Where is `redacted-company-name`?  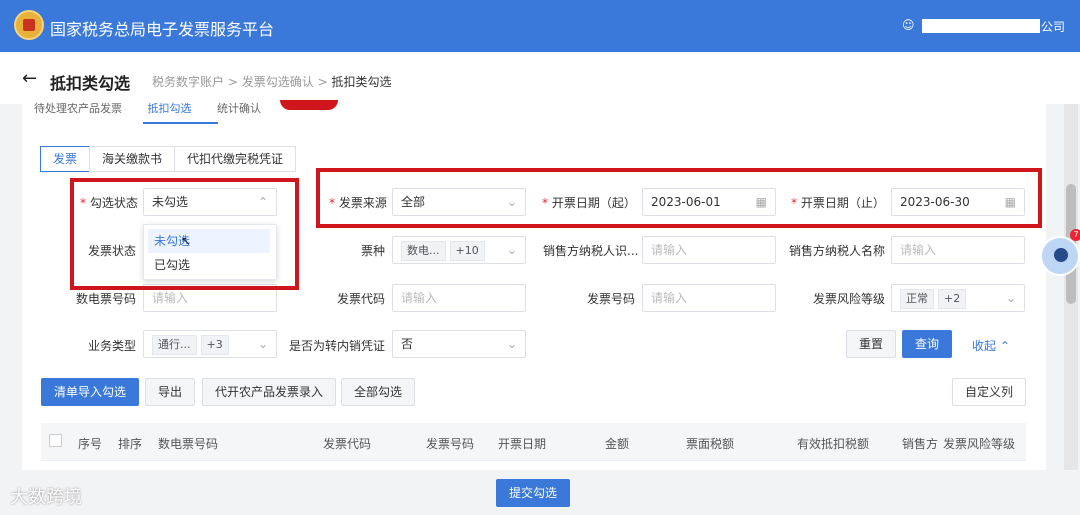 redacted-company-name is located at coordinates (981, 26).